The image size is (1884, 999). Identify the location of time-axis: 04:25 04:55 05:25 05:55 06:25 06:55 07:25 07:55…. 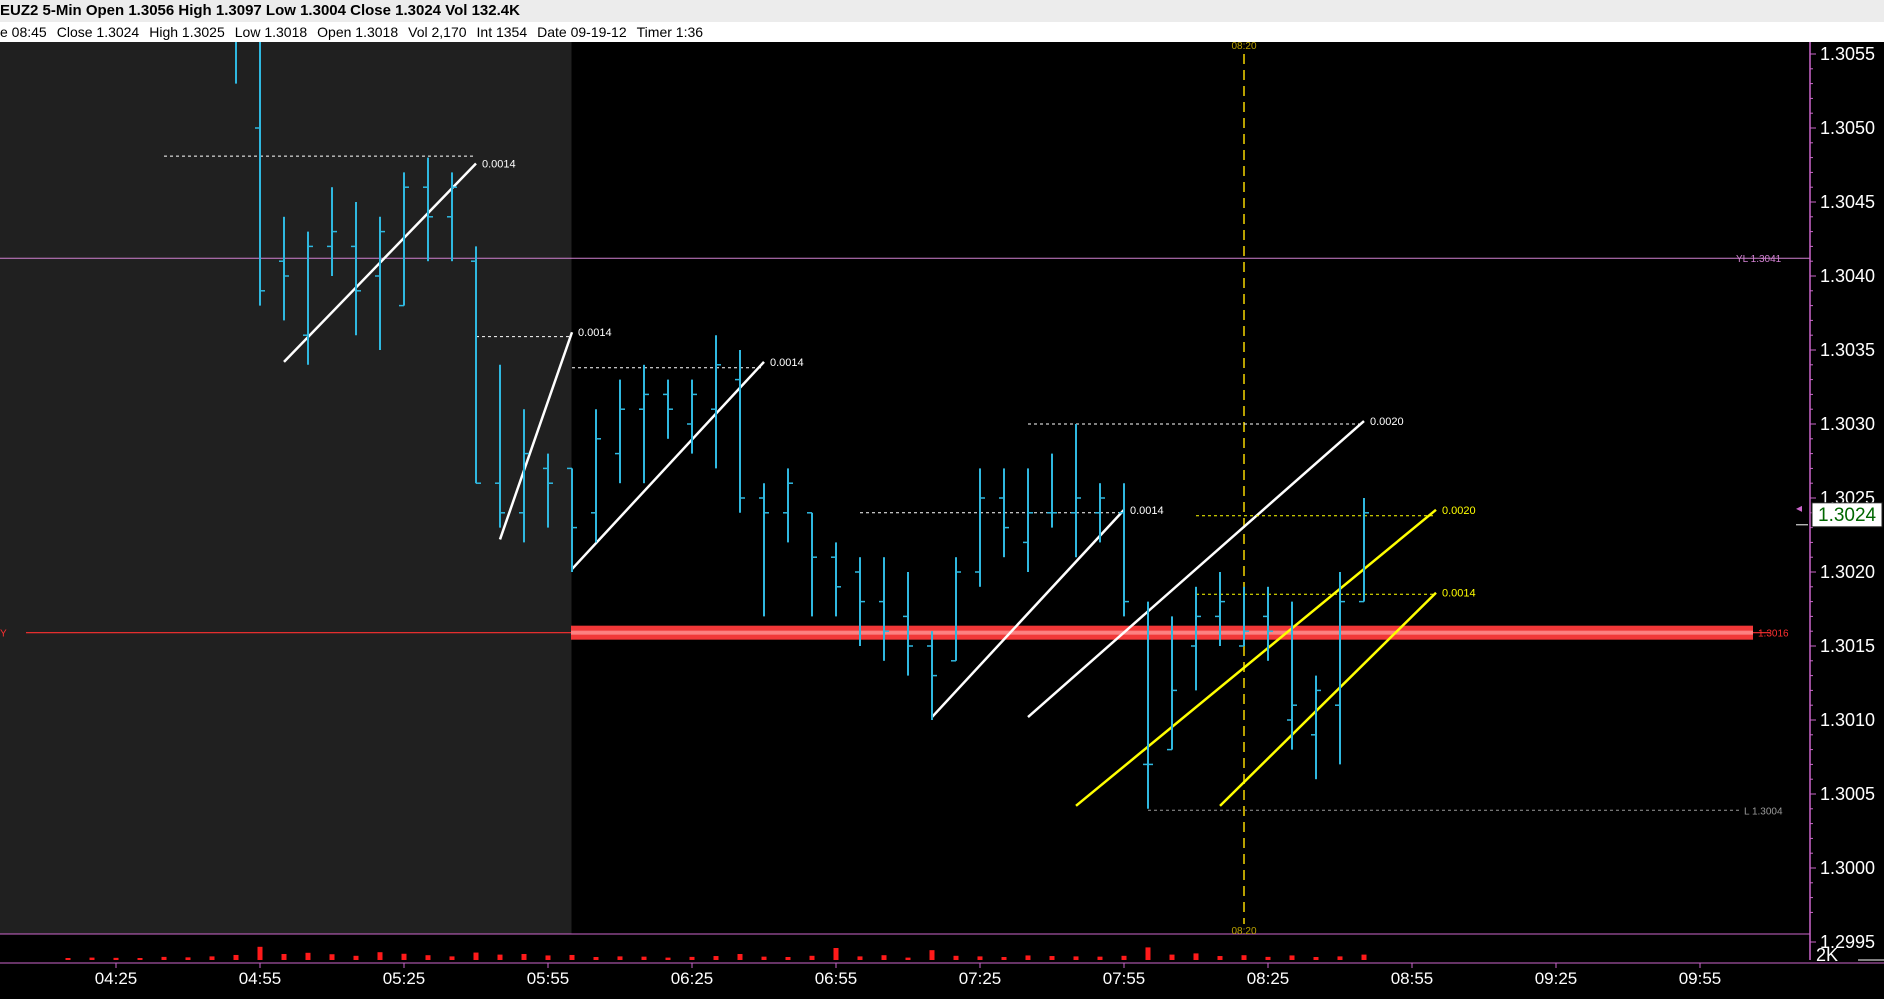
(942, 975).